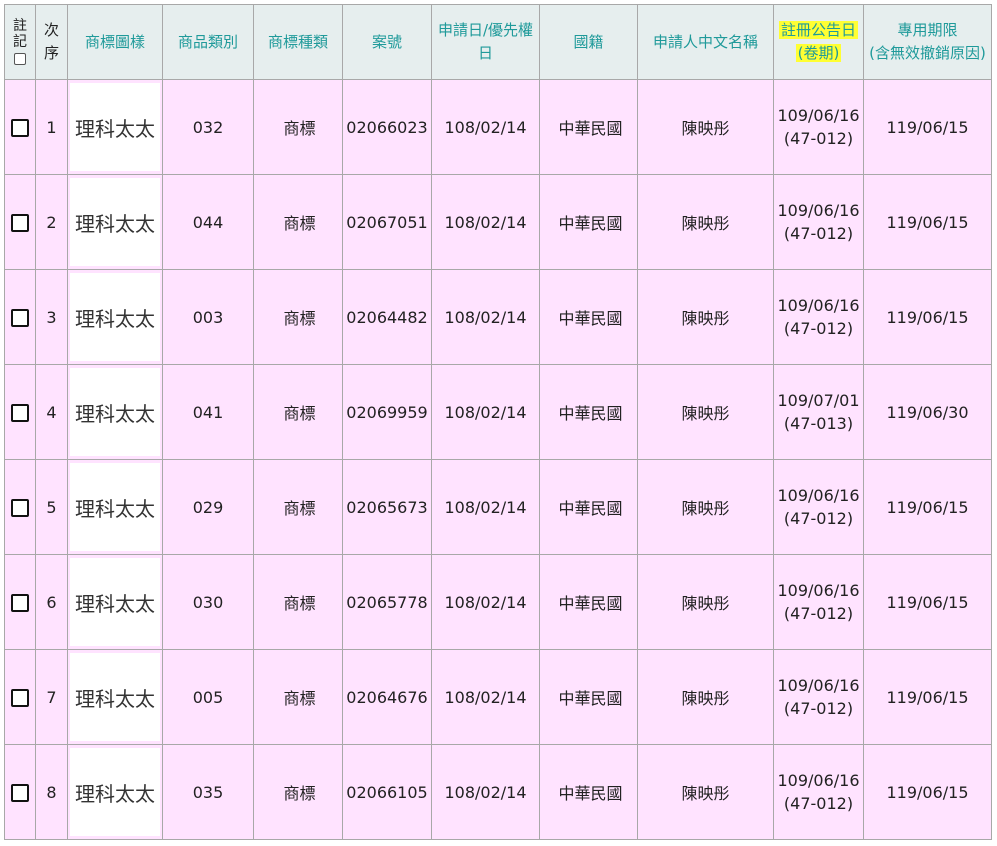  What do you see at coordinates (51, 507) in the screenshot?
I see `row-seq: 5` at bounding box center [51, 507].